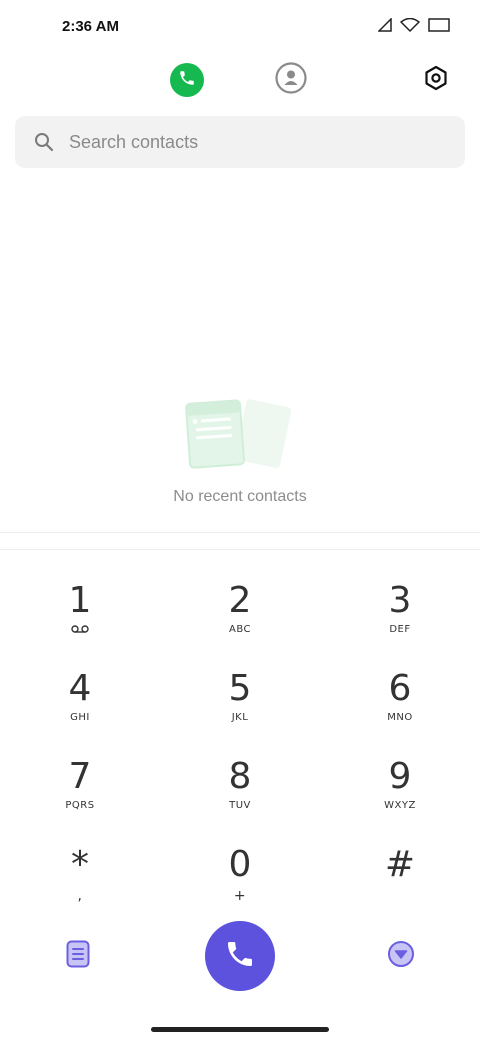  Describe the element at coordinates (240, 28) in the screenshot. I see `status-bar: 2:36 AM` at that location.